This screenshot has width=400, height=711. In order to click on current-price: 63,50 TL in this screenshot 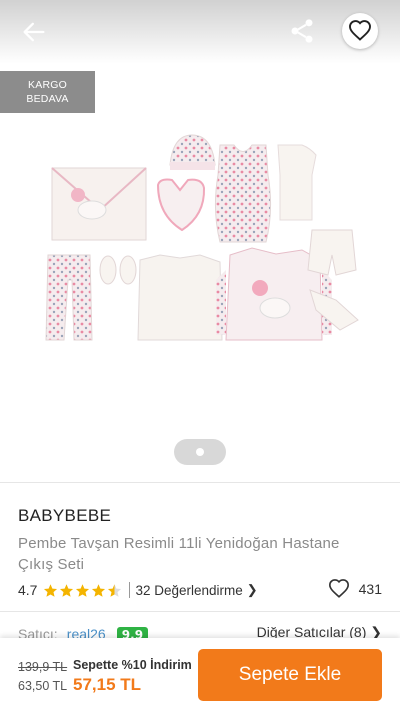, I will do `click(43, 686)`.